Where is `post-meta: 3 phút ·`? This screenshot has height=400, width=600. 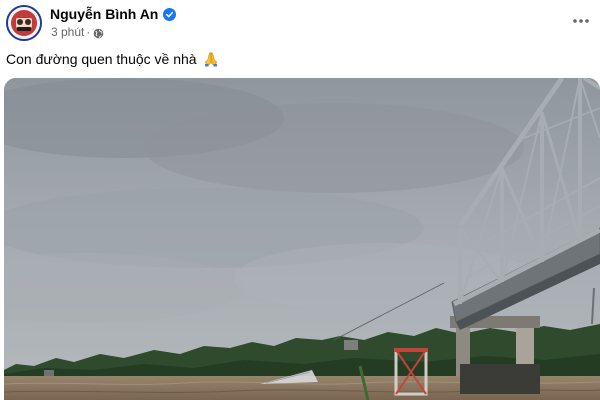
post-meta: 3 phút · is located at coordinates (77, 31).